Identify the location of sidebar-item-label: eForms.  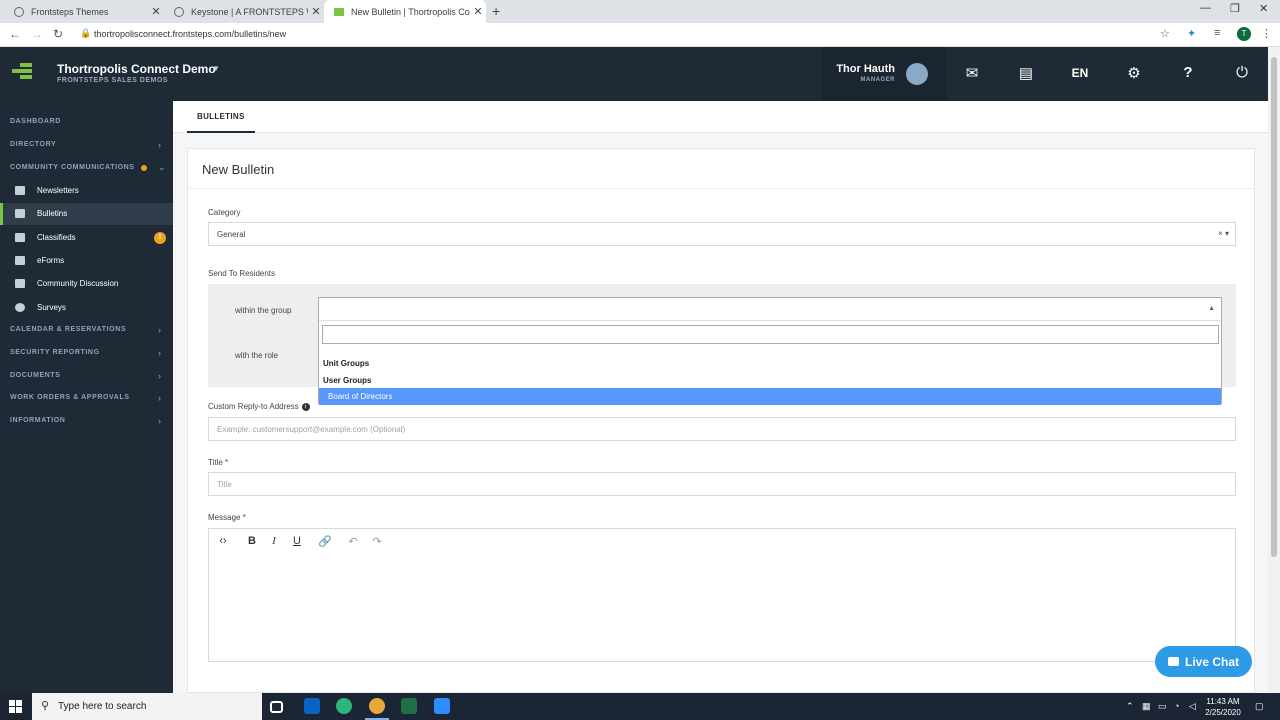
(51, 260).